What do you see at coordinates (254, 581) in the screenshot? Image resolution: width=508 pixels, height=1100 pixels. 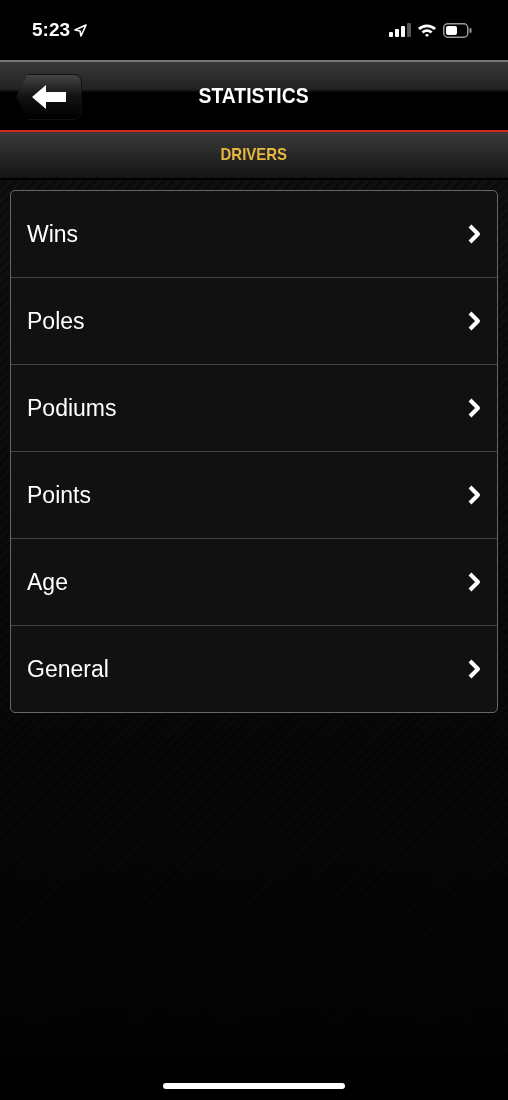 I see `menu-item: Age` at bounding box center [254, 581].